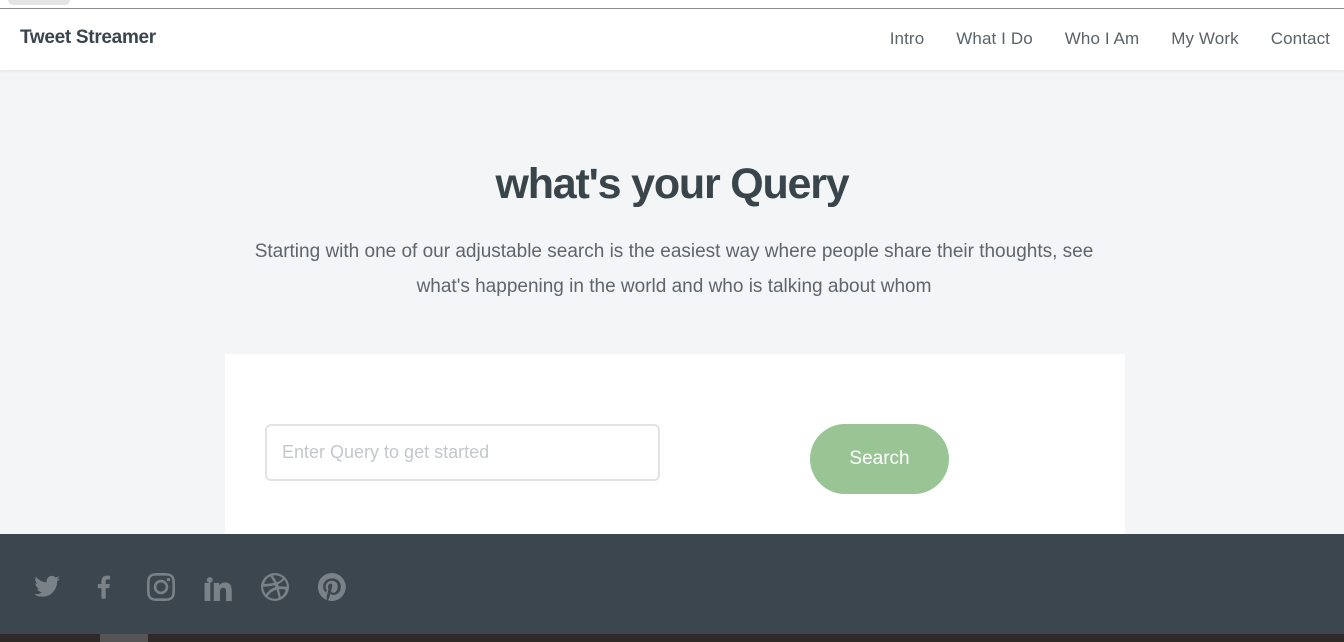 The image size is (1344, 642). I want to click on nav-item-my-work: My Work, so click(1204, 39).